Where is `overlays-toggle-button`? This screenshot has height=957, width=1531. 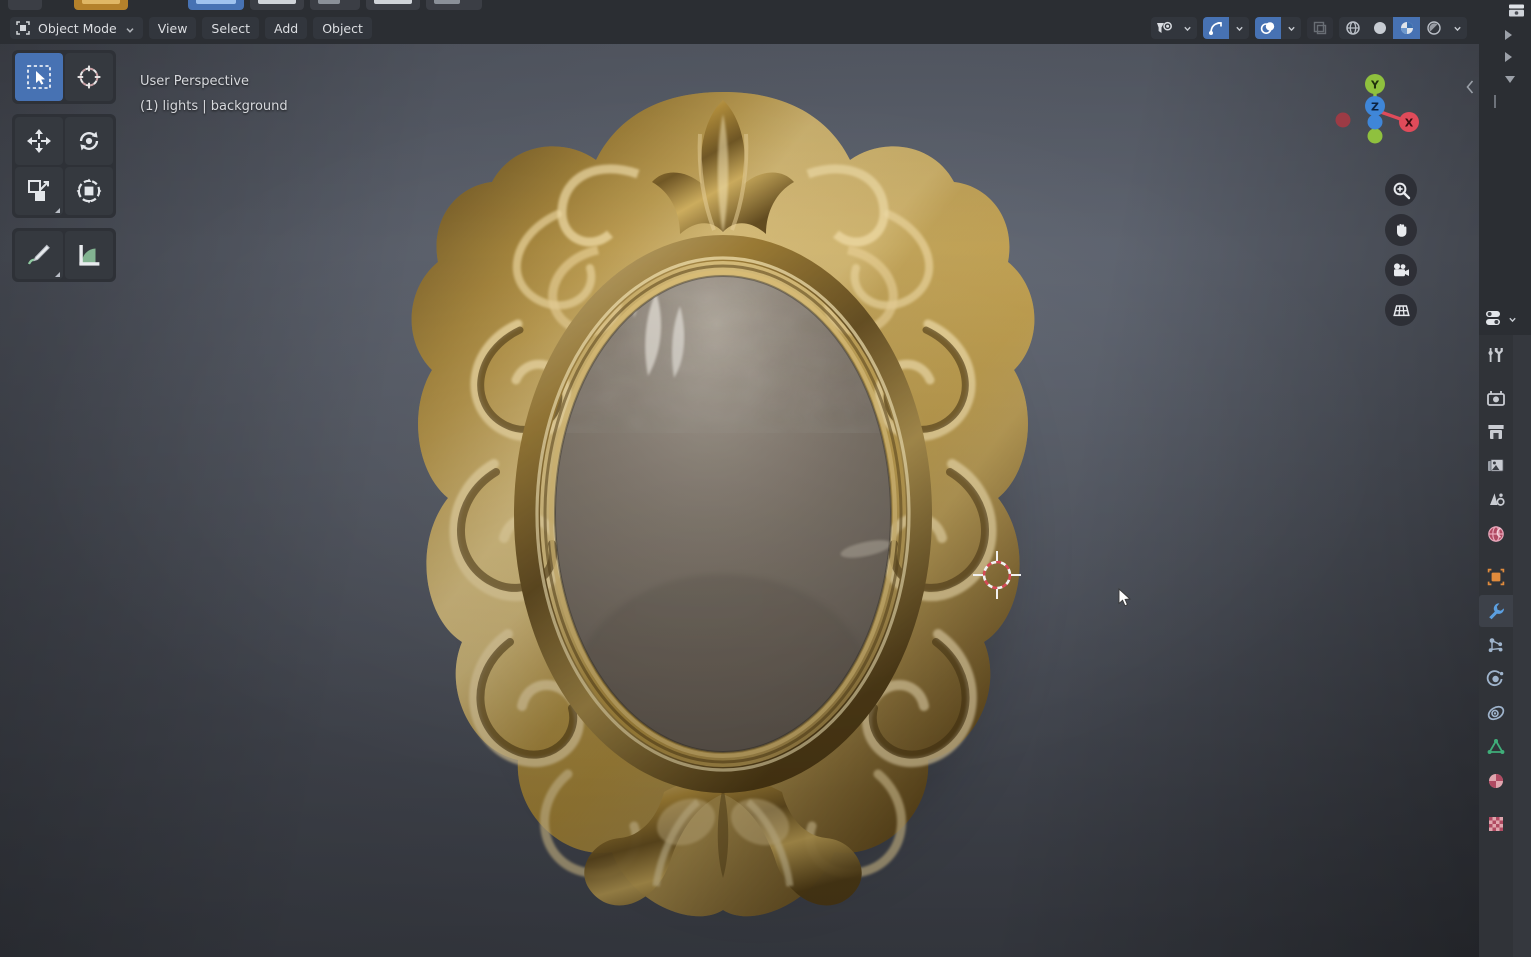
overlays-toggle-button is located at coordinates (1268, 28).